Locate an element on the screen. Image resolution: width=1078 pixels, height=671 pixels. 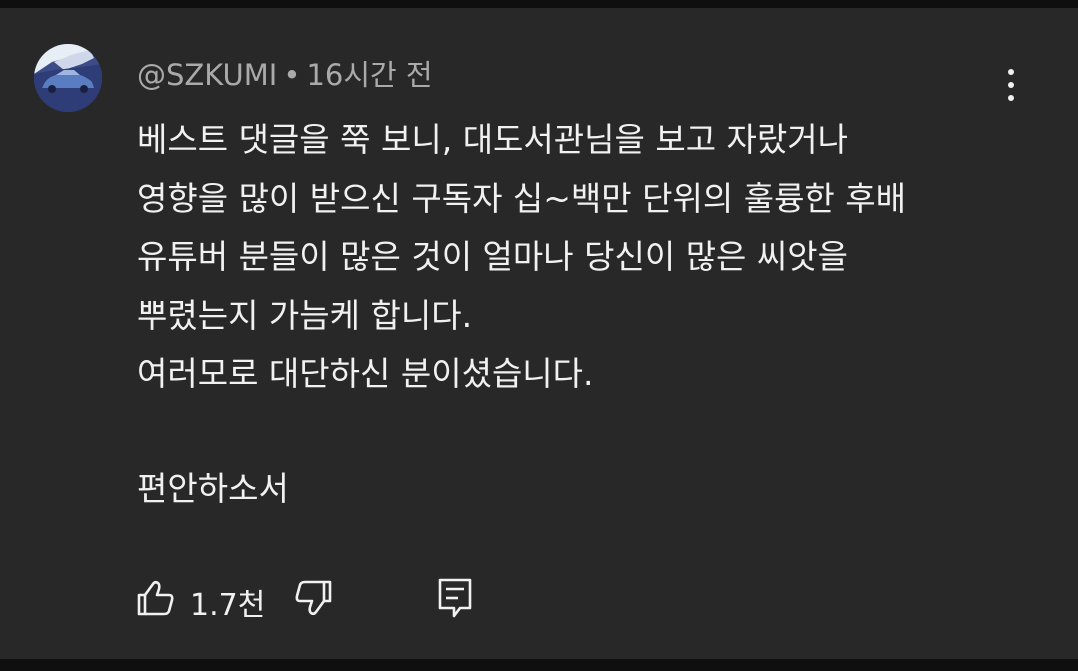
comment-closing: 편안하소서 is located at coordinates (213, 488).